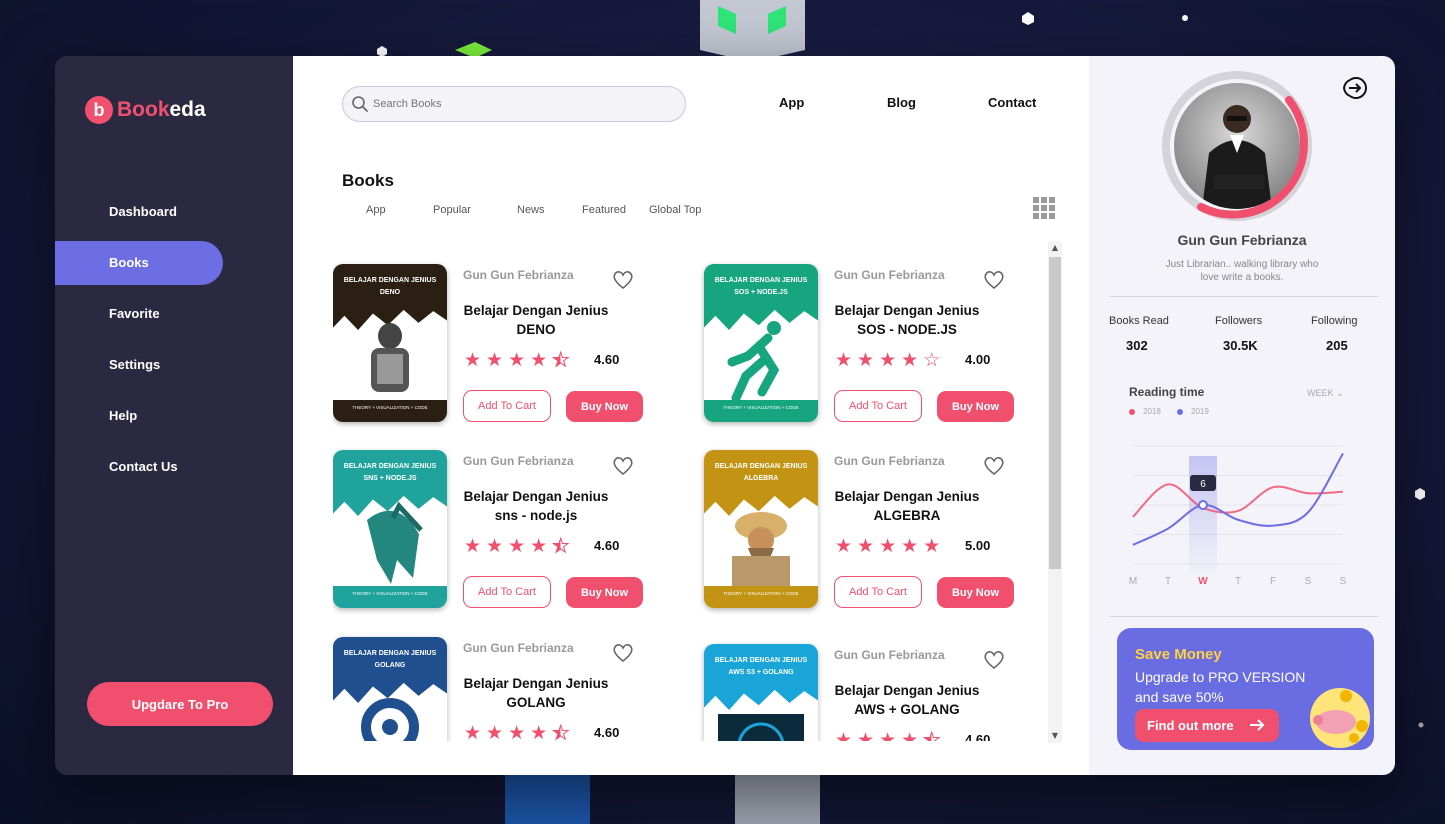 The image size is (1445, 824). Describe the element at coordinates (907, 320) in the screenshot. I see `book-title: Belajar Dengan Jenius SOS - NODE.JS` at that location.